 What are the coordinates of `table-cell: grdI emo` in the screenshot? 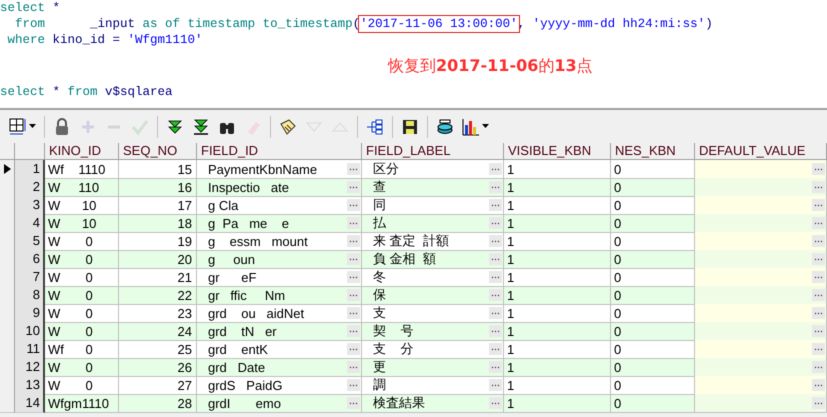 It's located at (244, 403).